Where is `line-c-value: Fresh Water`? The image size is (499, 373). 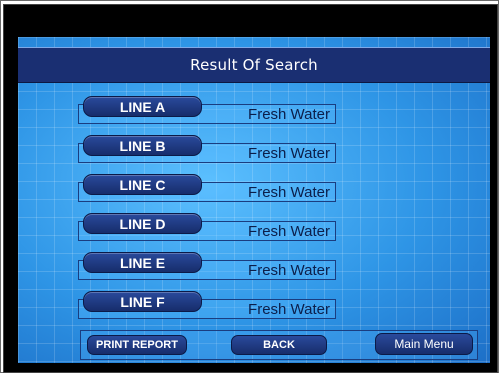
line-c-value: Fresh Water is located at coordinates (289, 192).